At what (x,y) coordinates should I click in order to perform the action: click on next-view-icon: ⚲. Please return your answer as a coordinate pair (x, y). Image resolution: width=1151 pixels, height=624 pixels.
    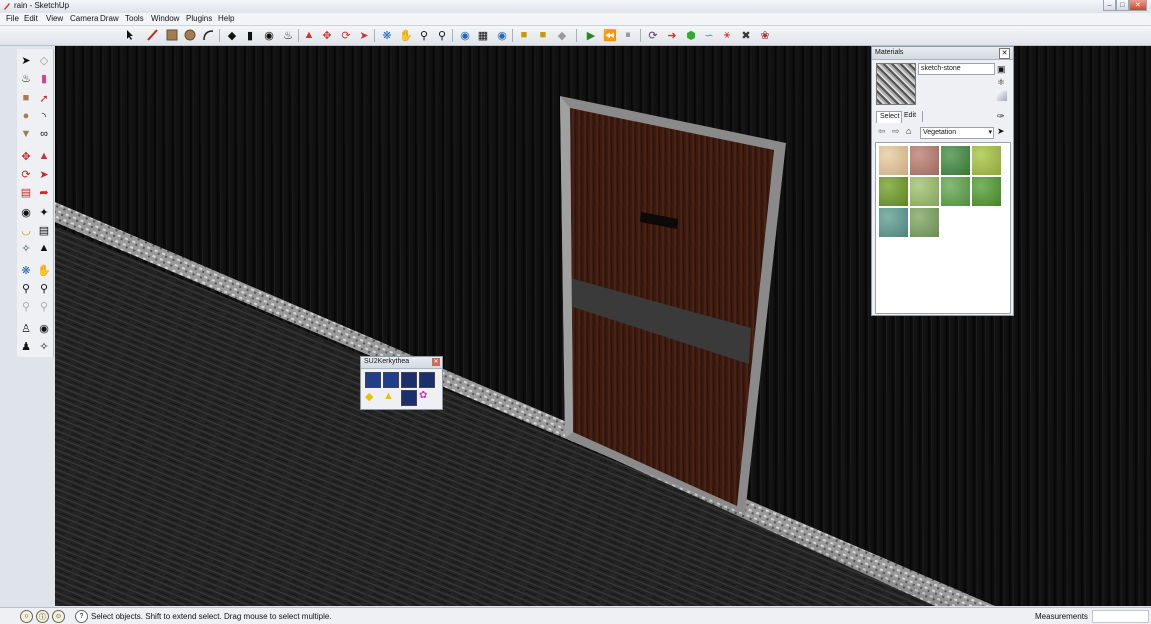
    Looking at the image, I should click on (44, 306).